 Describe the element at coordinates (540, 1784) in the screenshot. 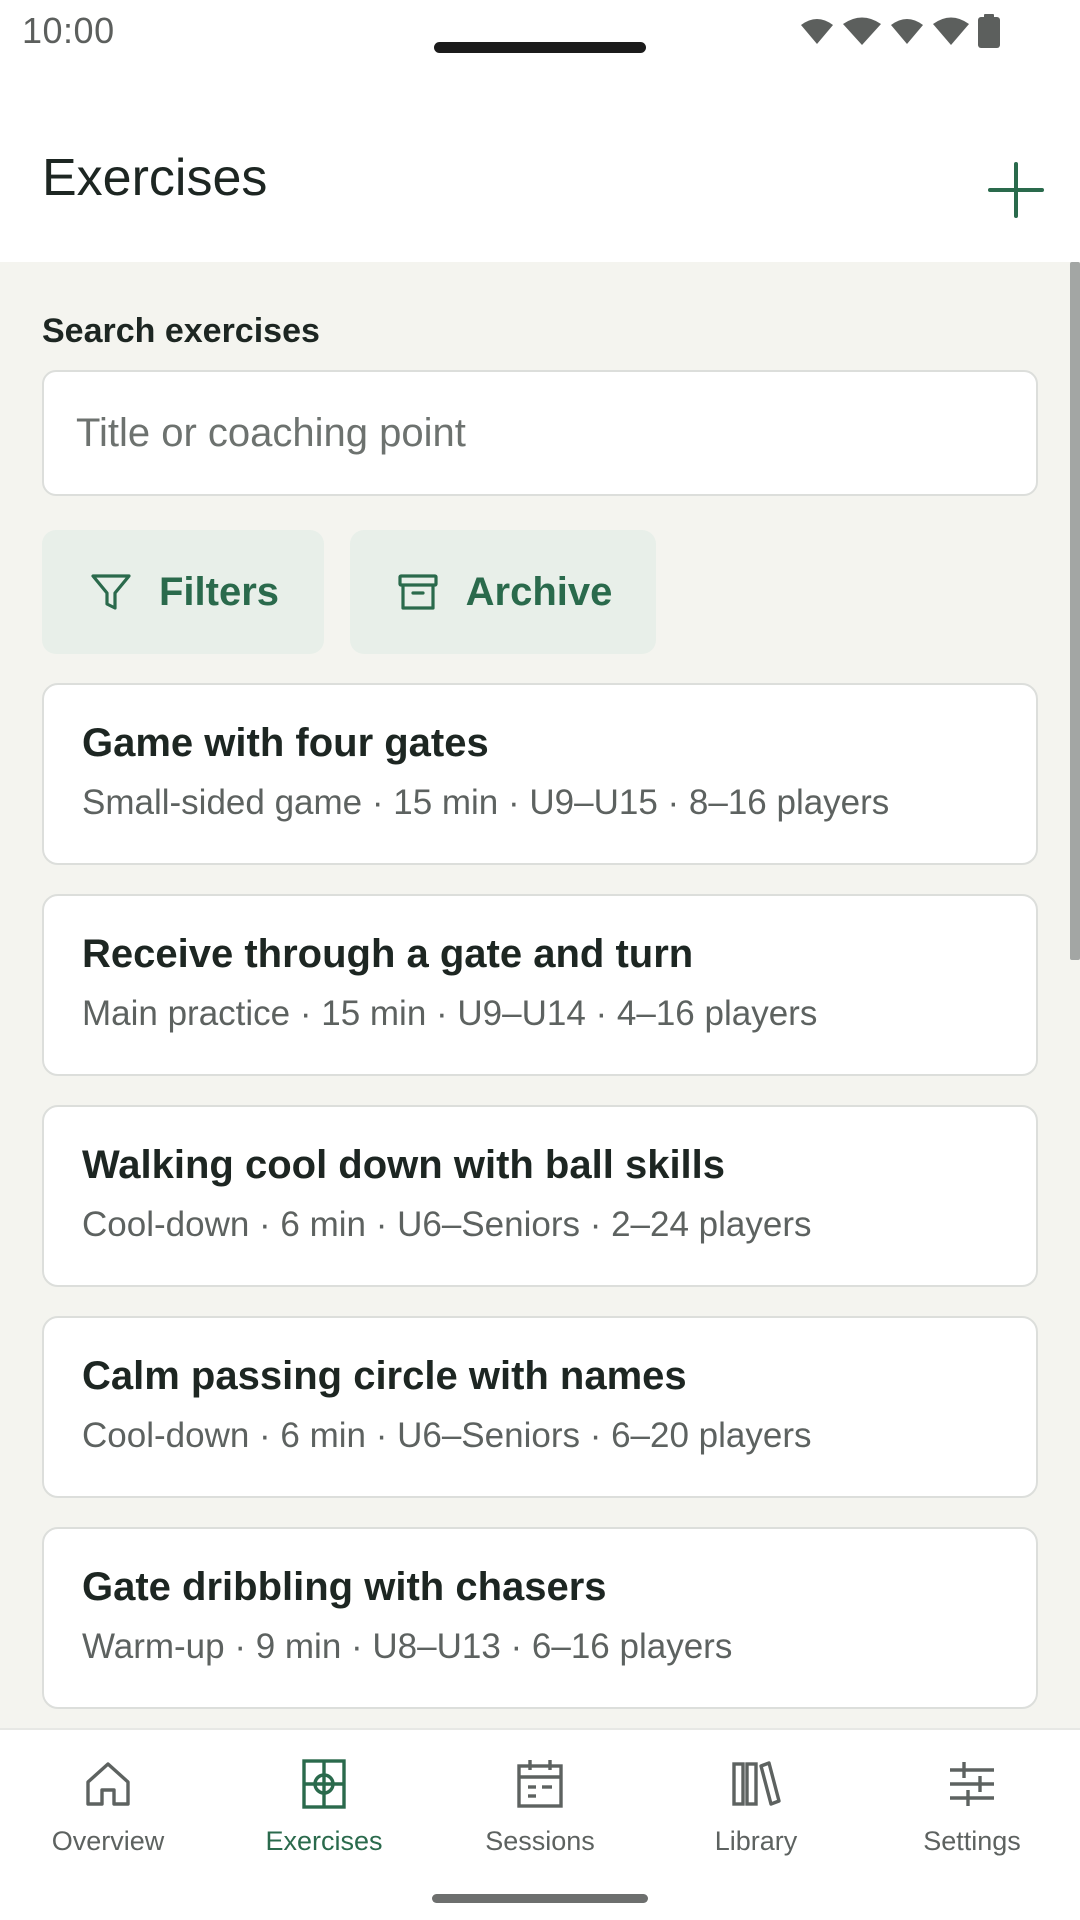

I see `calendar-icon` at that location.